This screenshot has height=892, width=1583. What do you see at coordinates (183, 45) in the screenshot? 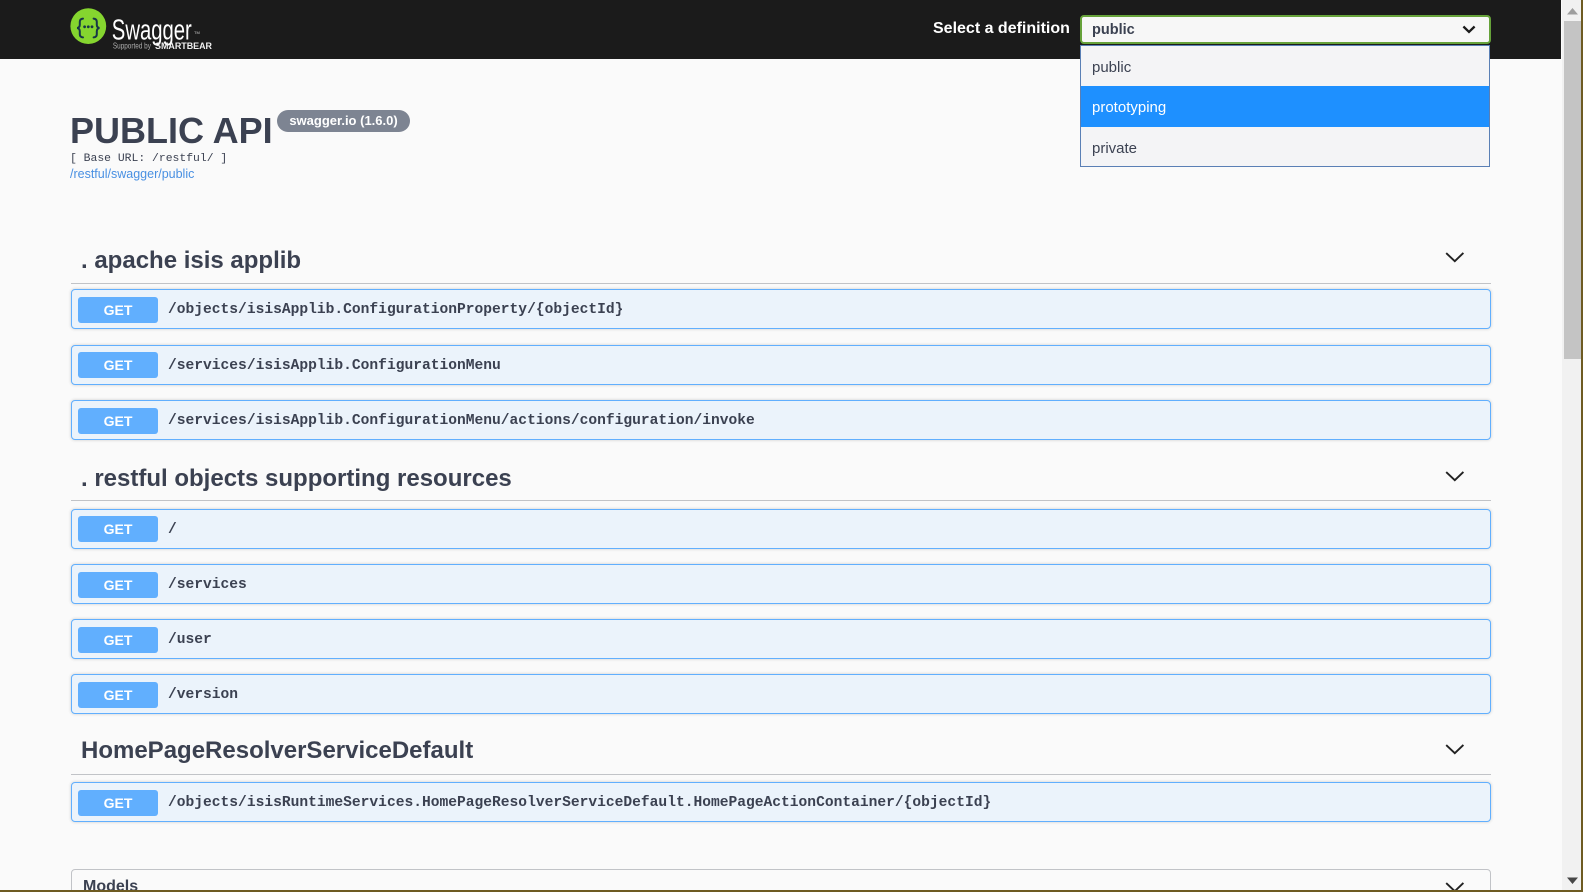
I see `svg-text: SMARTBEAR` at bounding box center [183, 45].